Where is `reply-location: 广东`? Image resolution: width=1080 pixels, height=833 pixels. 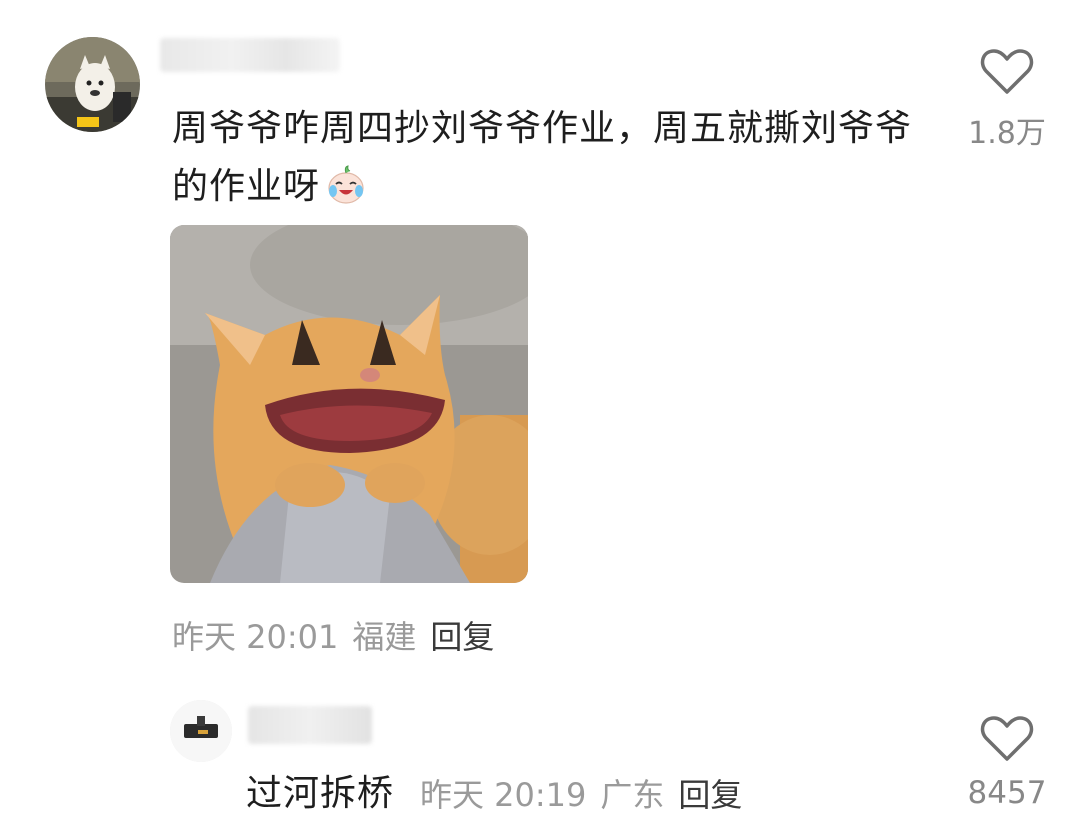
reply-location: 广东 is located at coordinates (632, 795).